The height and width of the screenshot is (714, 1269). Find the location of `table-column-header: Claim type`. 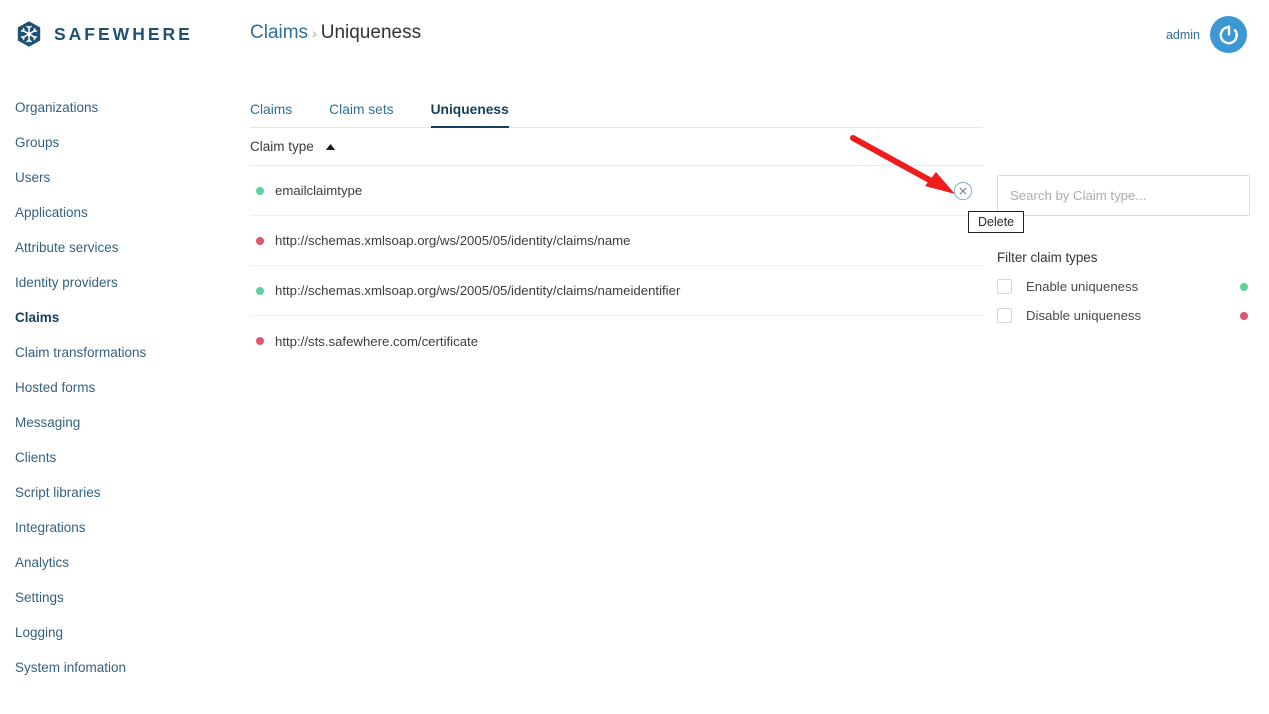

table-column-header: Claim type is located at coordinates (616, 147).